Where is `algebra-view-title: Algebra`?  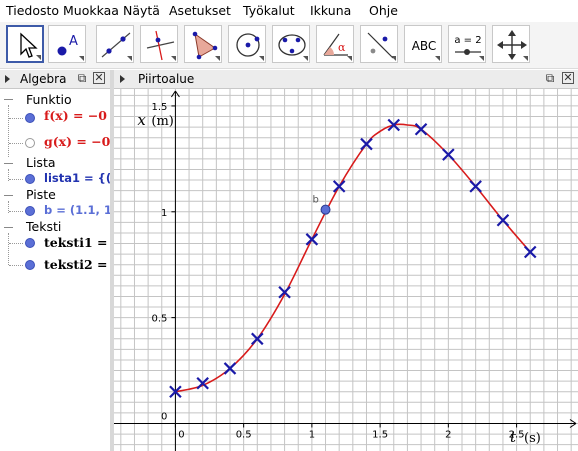
algebra-view-title: Algebra is located at coordinates (43, 79).